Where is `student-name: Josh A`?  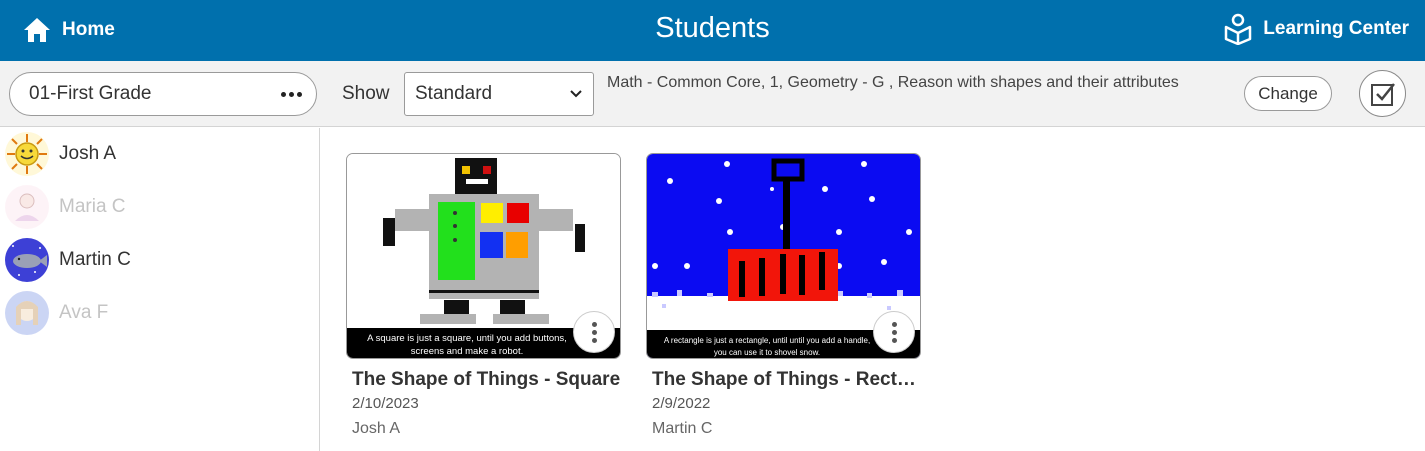
student-name: Josh A is located at coordinates (88, 153).